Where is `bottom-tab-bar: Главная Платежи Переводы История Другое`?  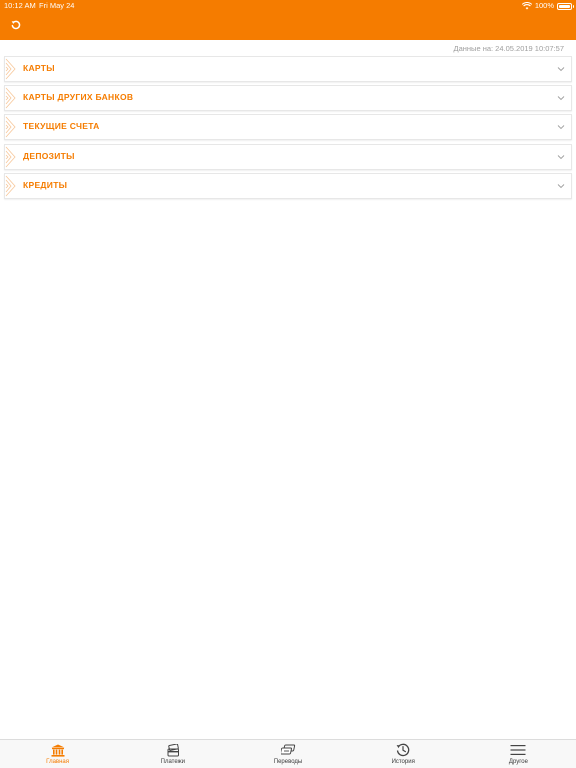
bottom-tab-bar: Главная Платежи Переводы История Другое is located at coordinates (288, 753).